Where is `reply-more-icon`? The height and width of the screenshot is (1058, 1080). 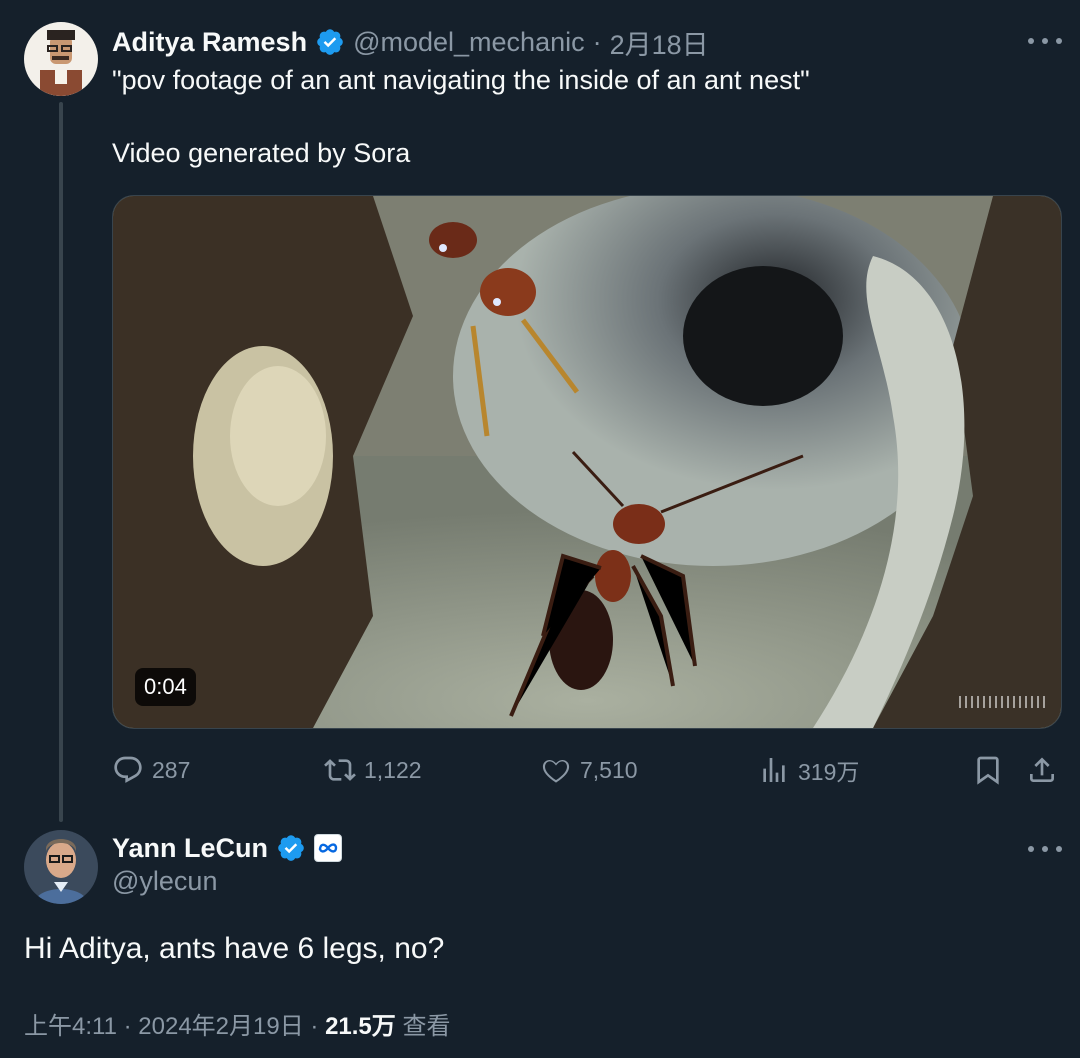 reply-more-icon is located at coordinates (1045, 849).